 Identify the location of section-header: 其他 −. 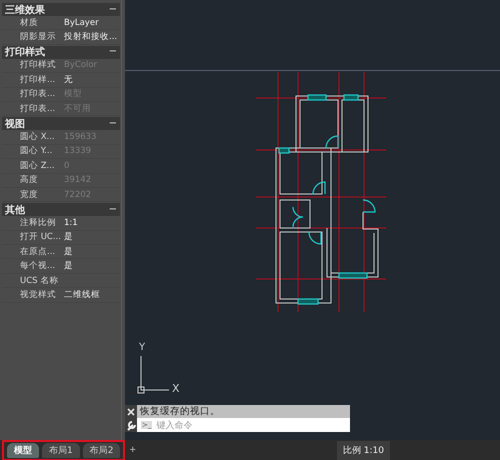
(61, 209).